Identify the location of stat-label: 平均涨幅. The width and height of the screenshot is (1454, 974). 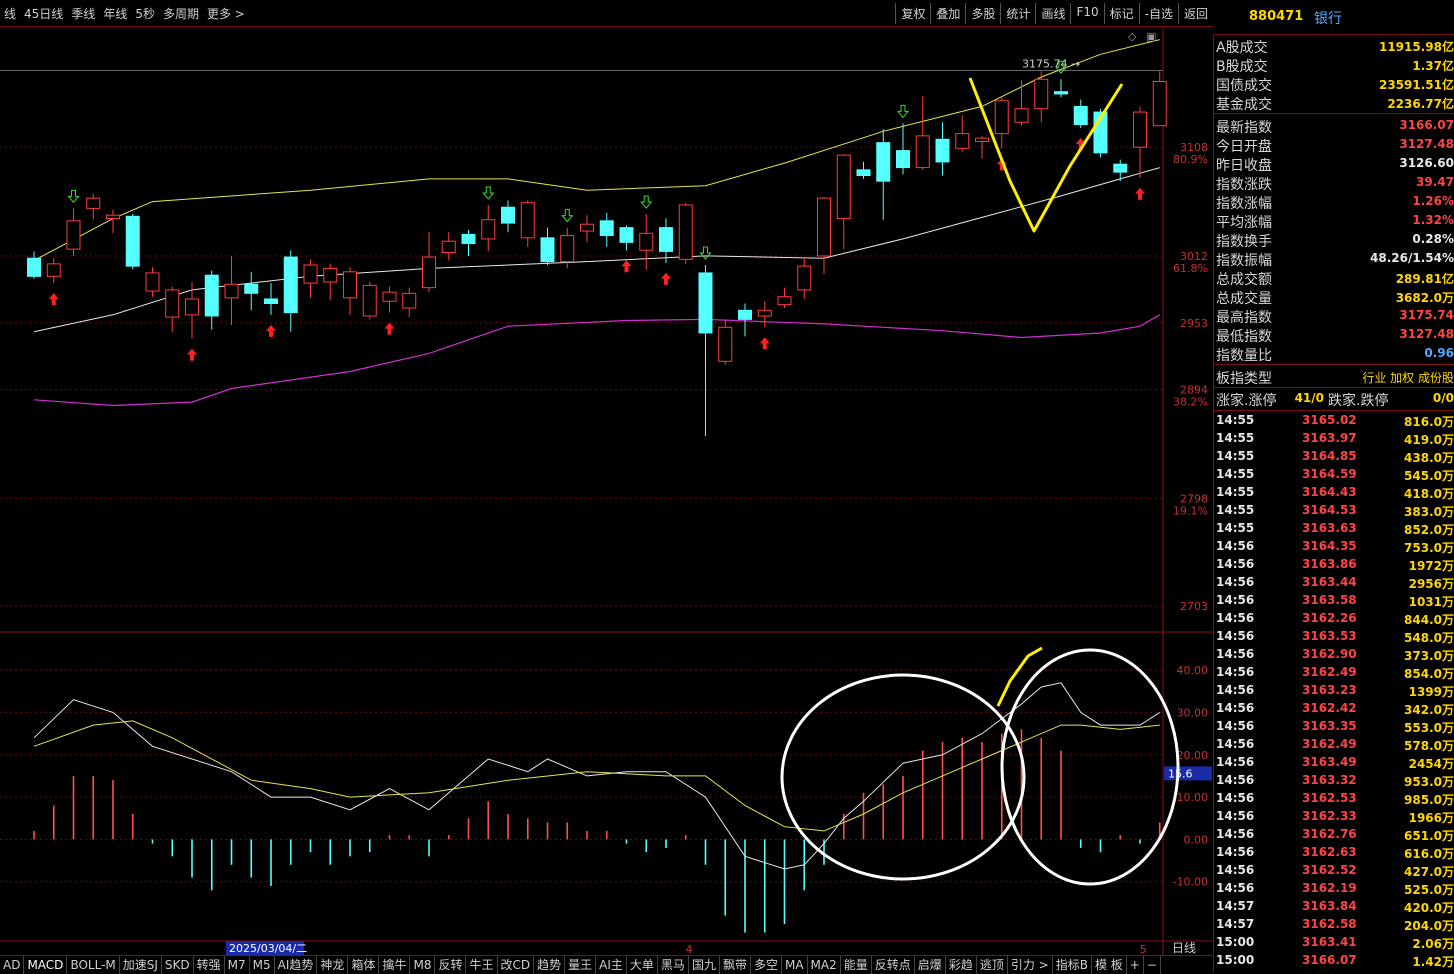
(1244, 223).